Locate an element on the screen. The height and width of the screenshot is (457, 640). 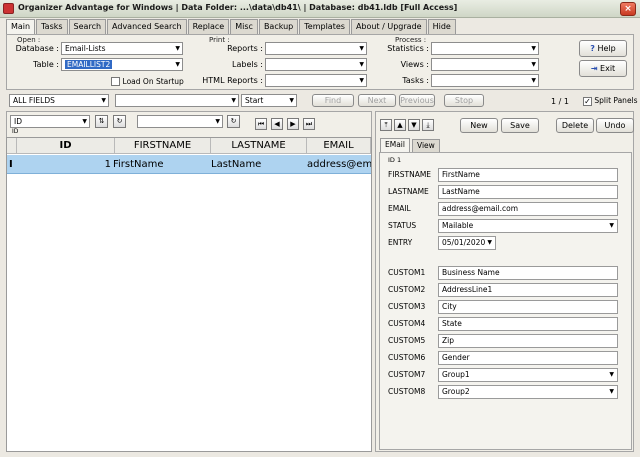
move-top-icon: ⤒ is located at coordinates (386, 125).